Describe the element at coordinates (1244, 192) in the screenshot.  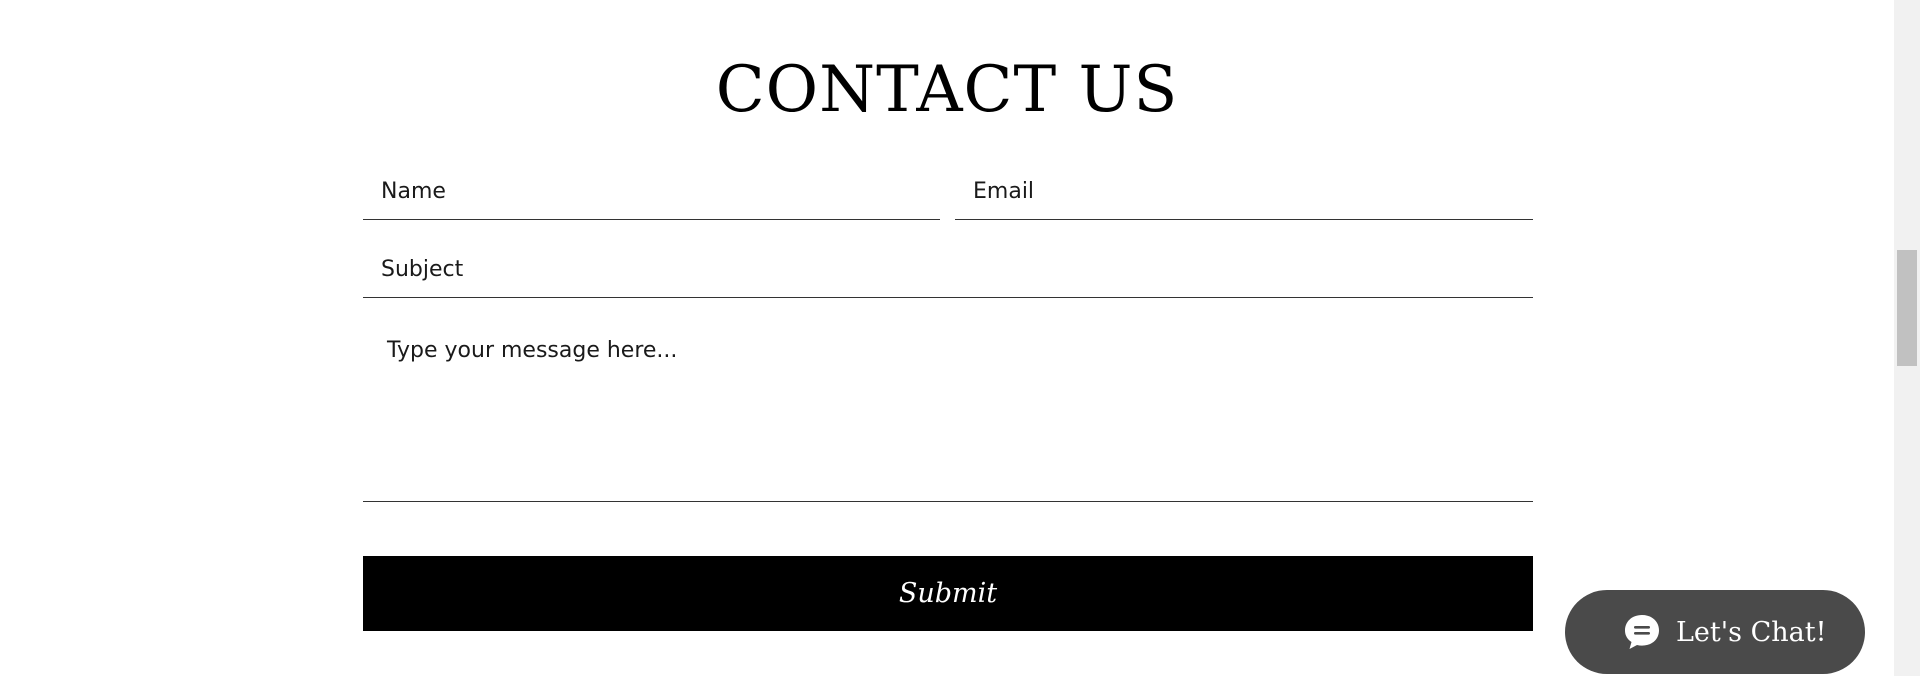
I see `email-field` at that location.